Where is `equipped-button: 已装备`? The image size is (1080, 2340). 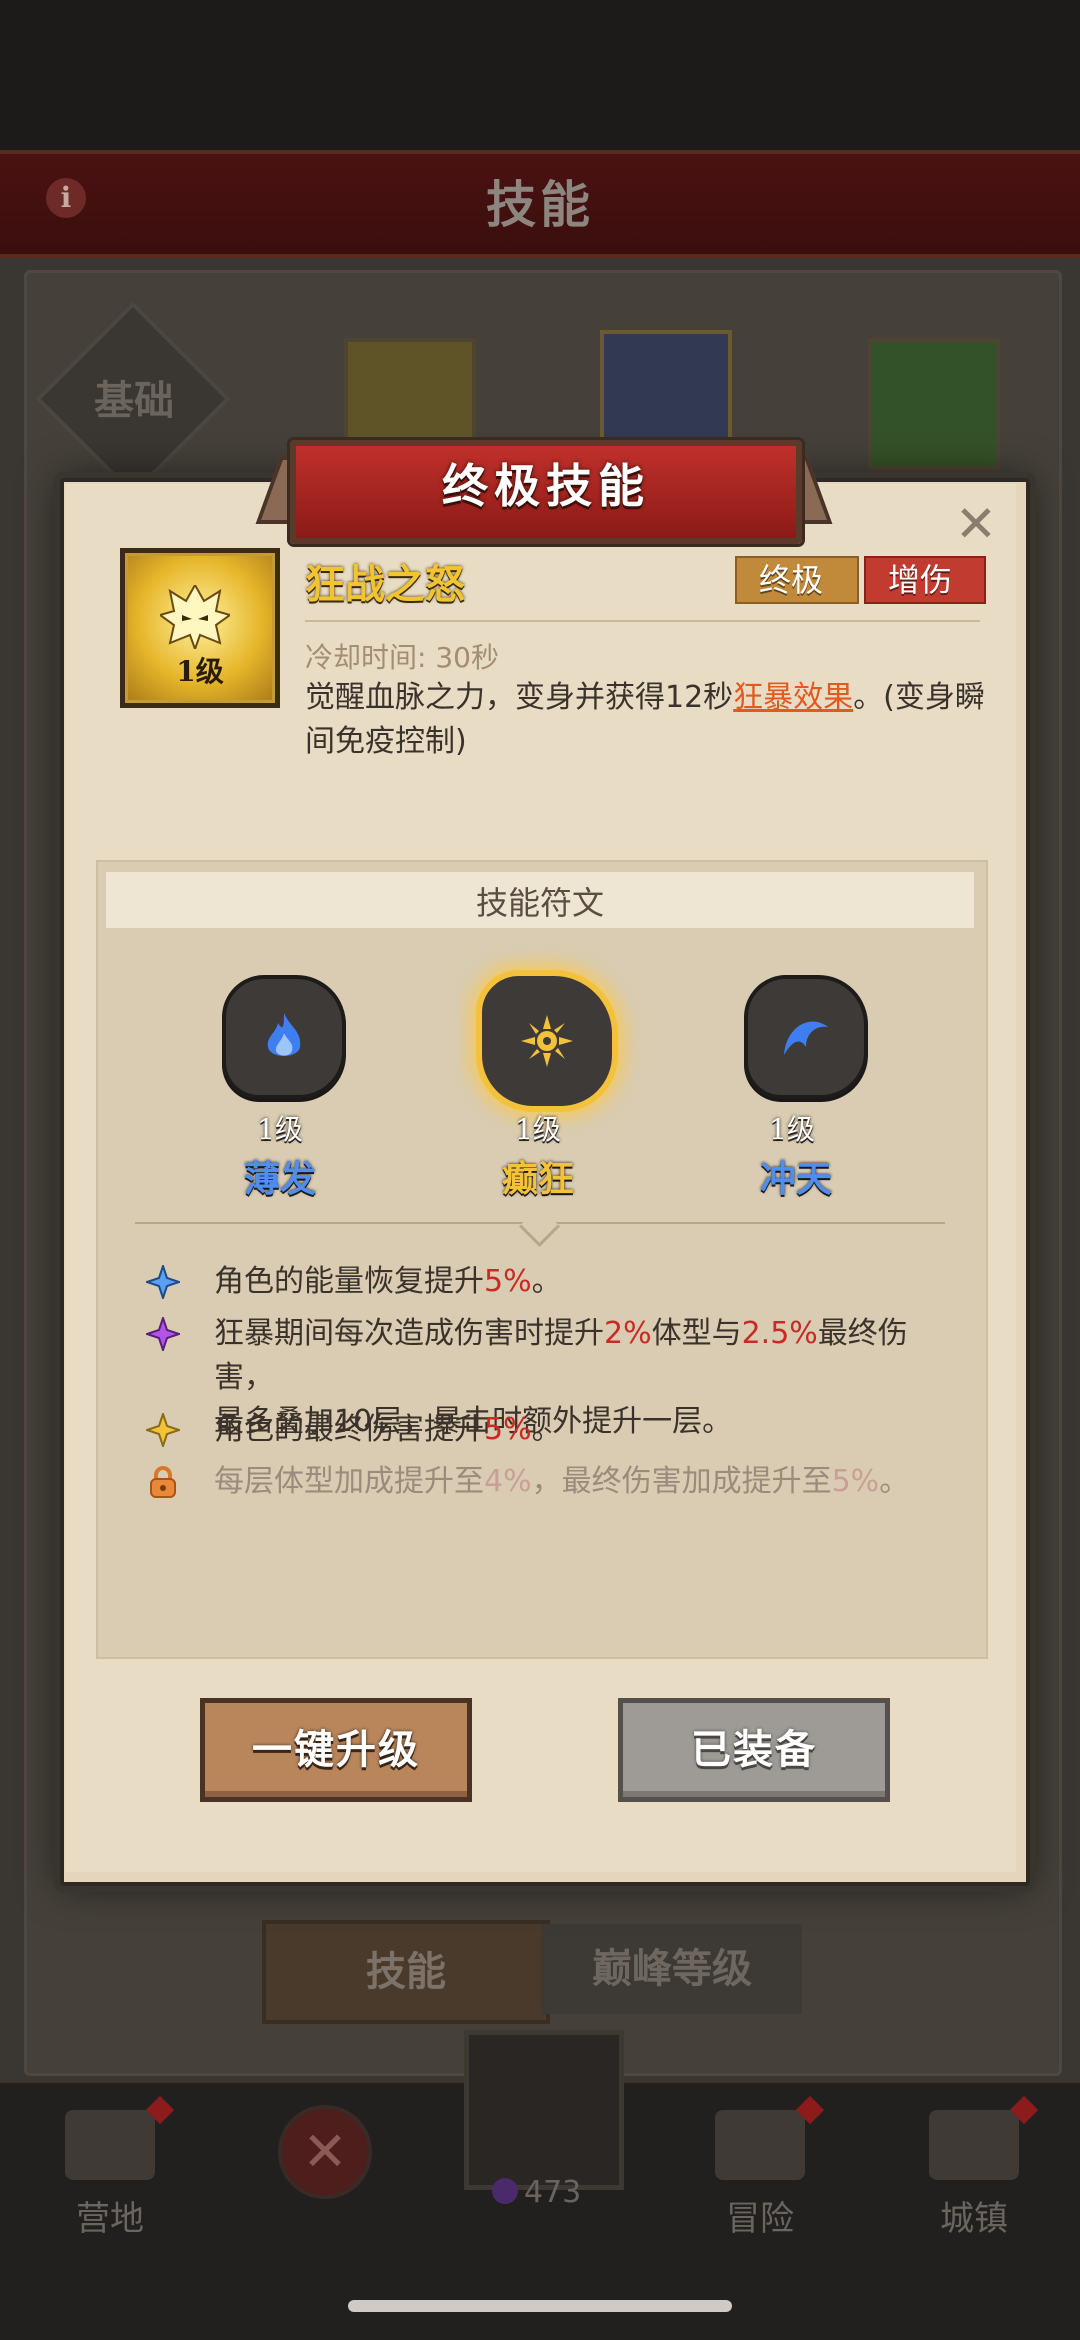 equipped-button: 已装备 is located at coordinates (754, 1750).